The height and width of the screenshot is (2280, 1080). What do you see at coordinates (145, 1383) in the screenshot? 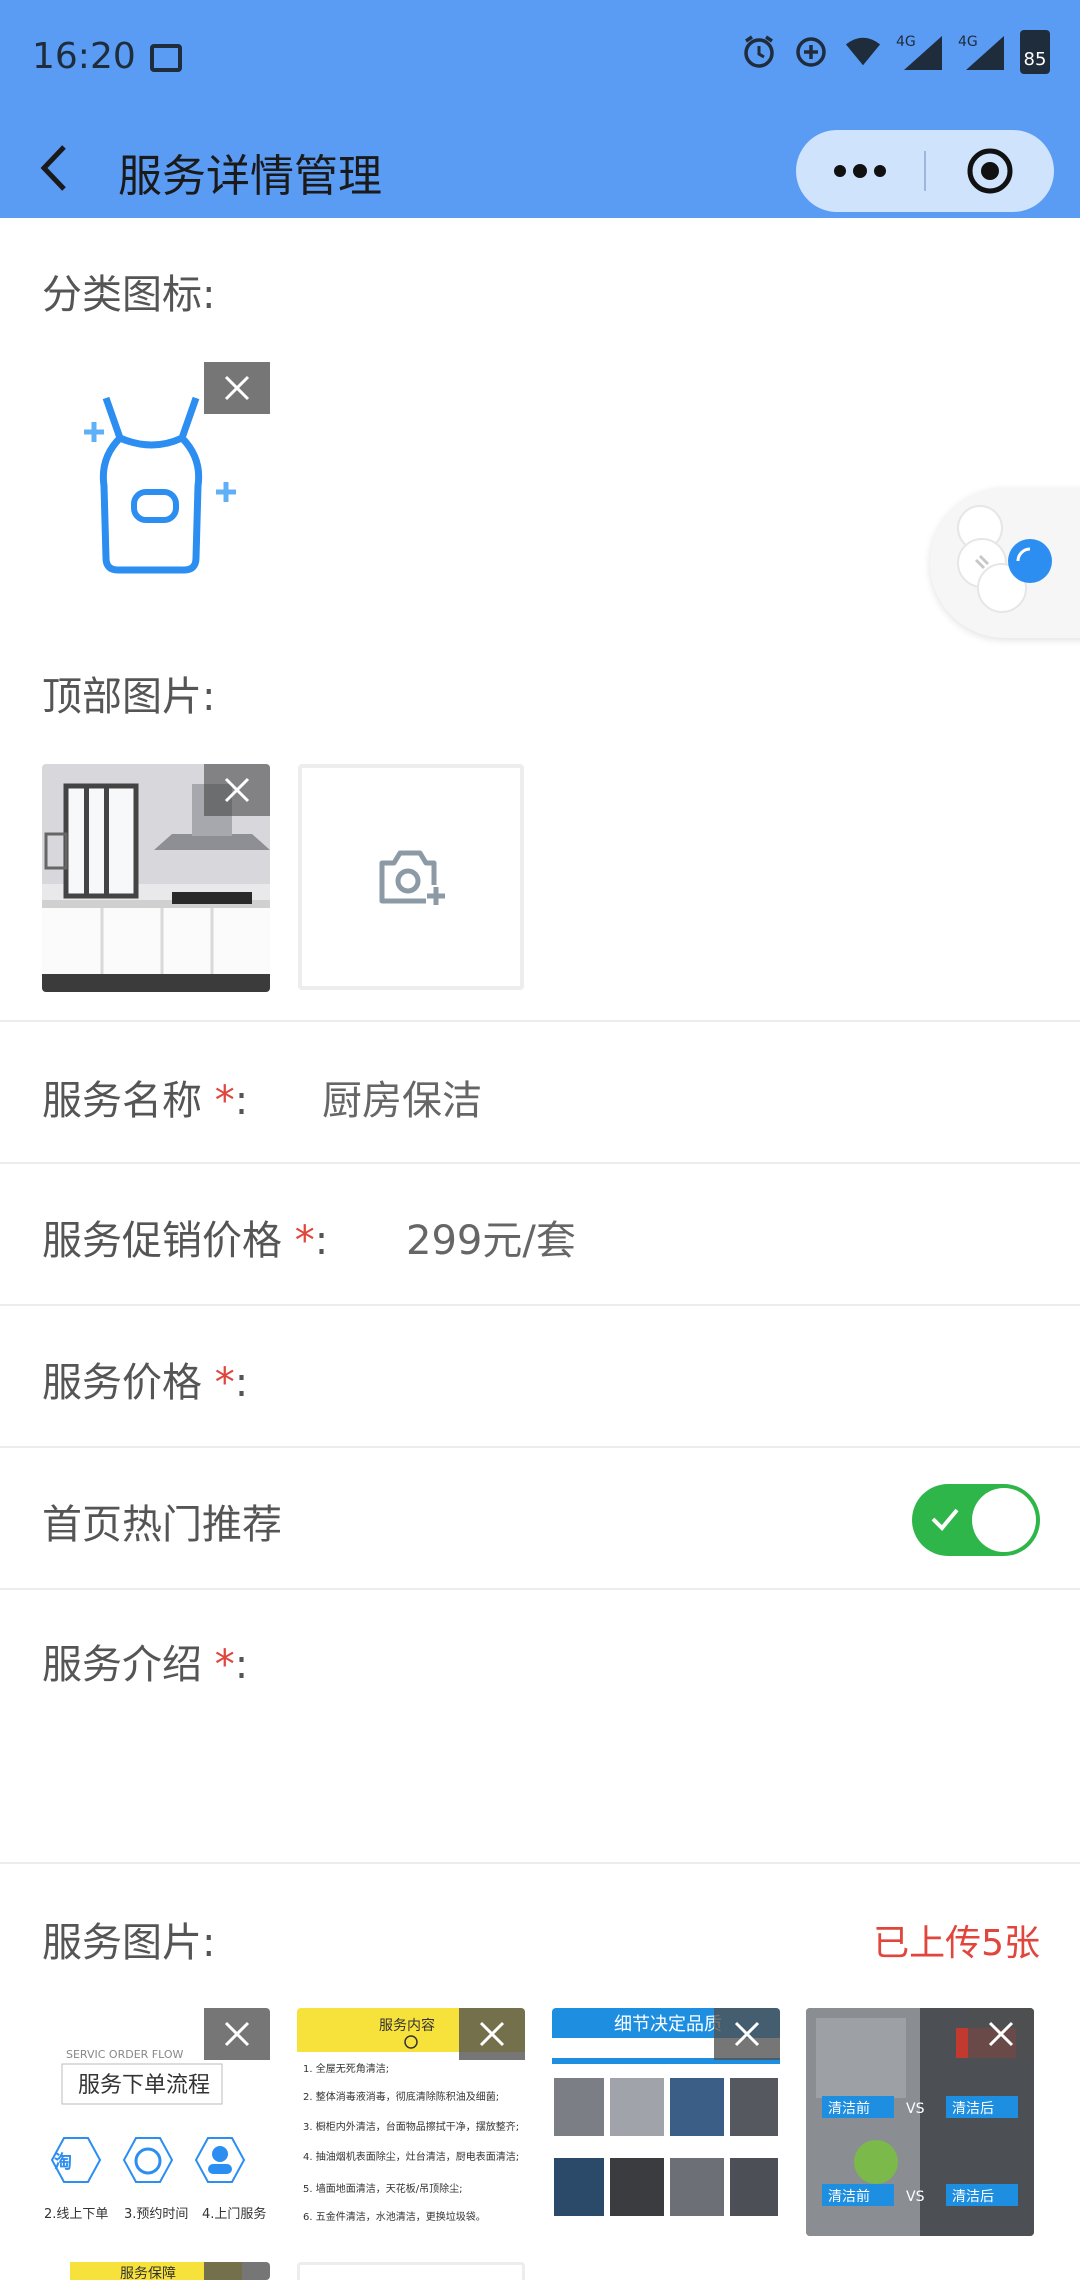
I see `price-label: 服务价格 *:` at bounding box center [145, 1383].